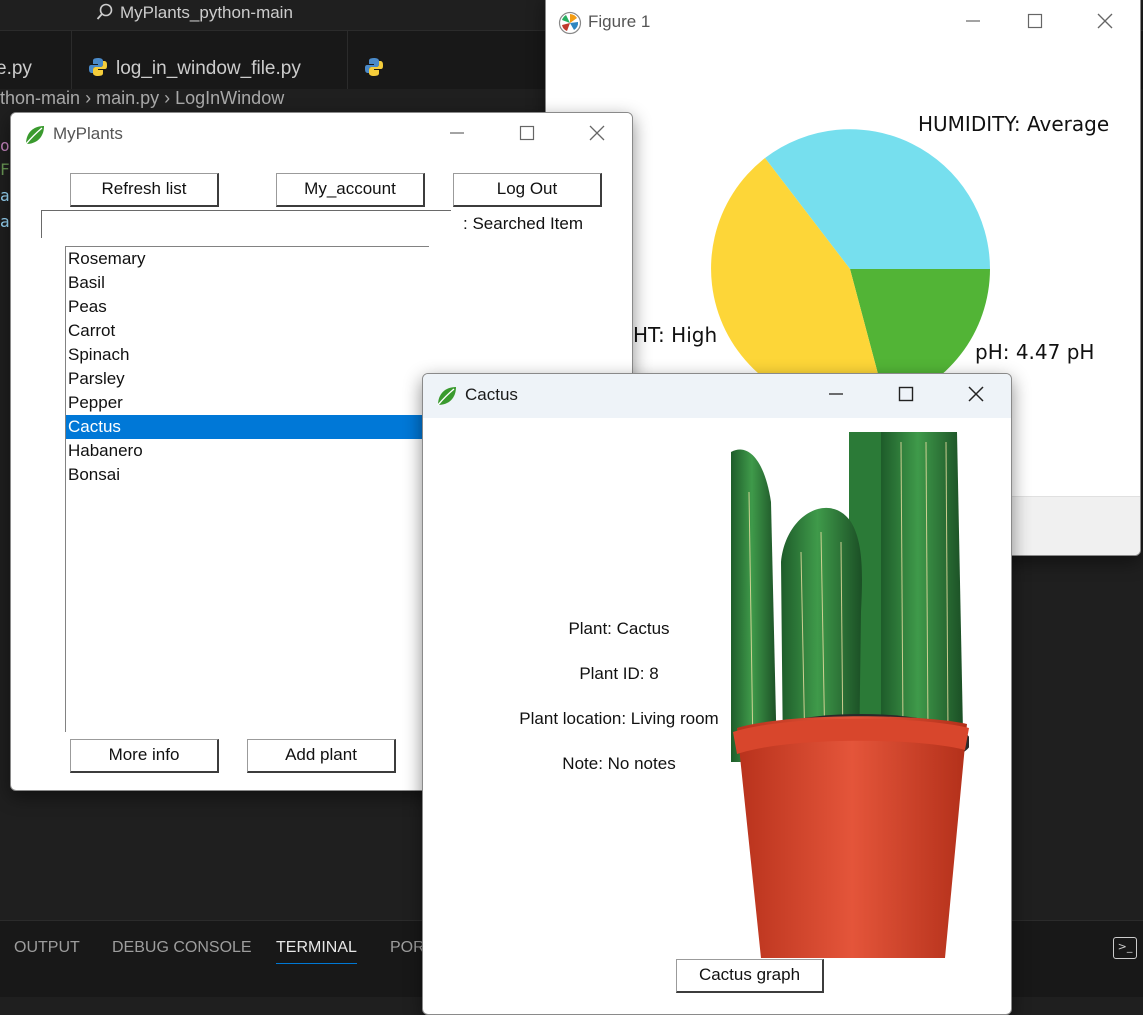 Image resolution: width=1143 pixels, height=1015 pixels. I want to click on editor-tab: e.py, so click(36, 60).